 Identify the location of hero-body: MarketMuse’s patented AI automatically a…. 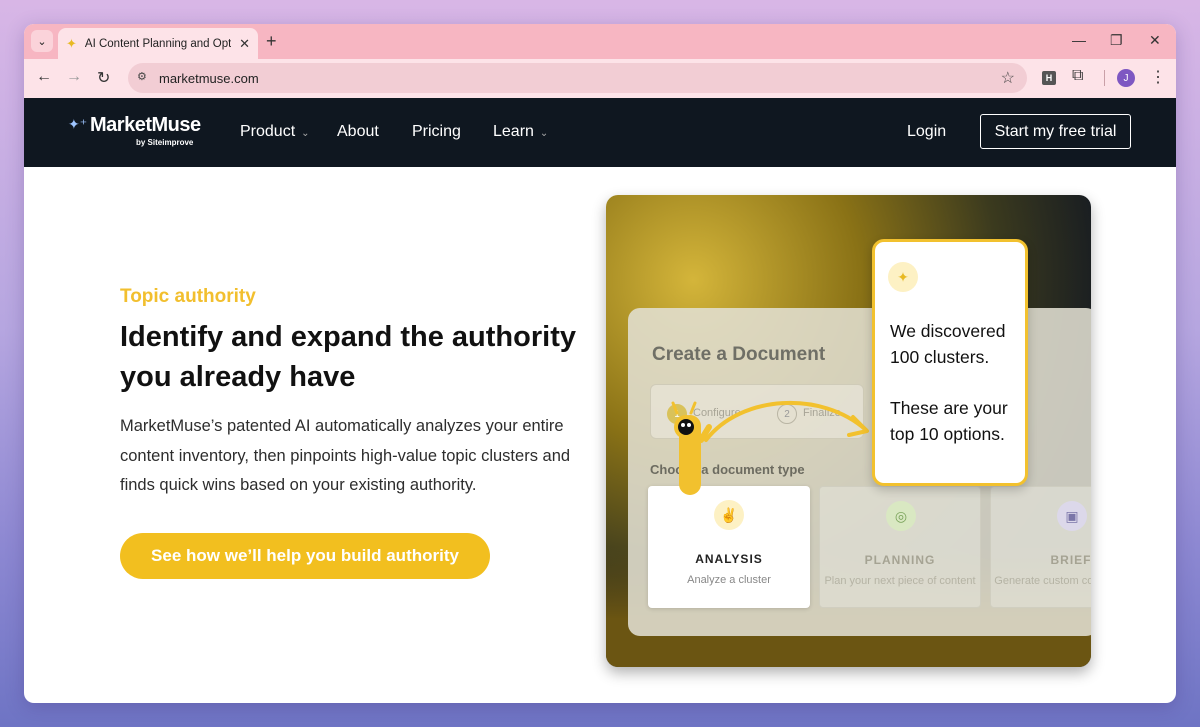
(345, 455).